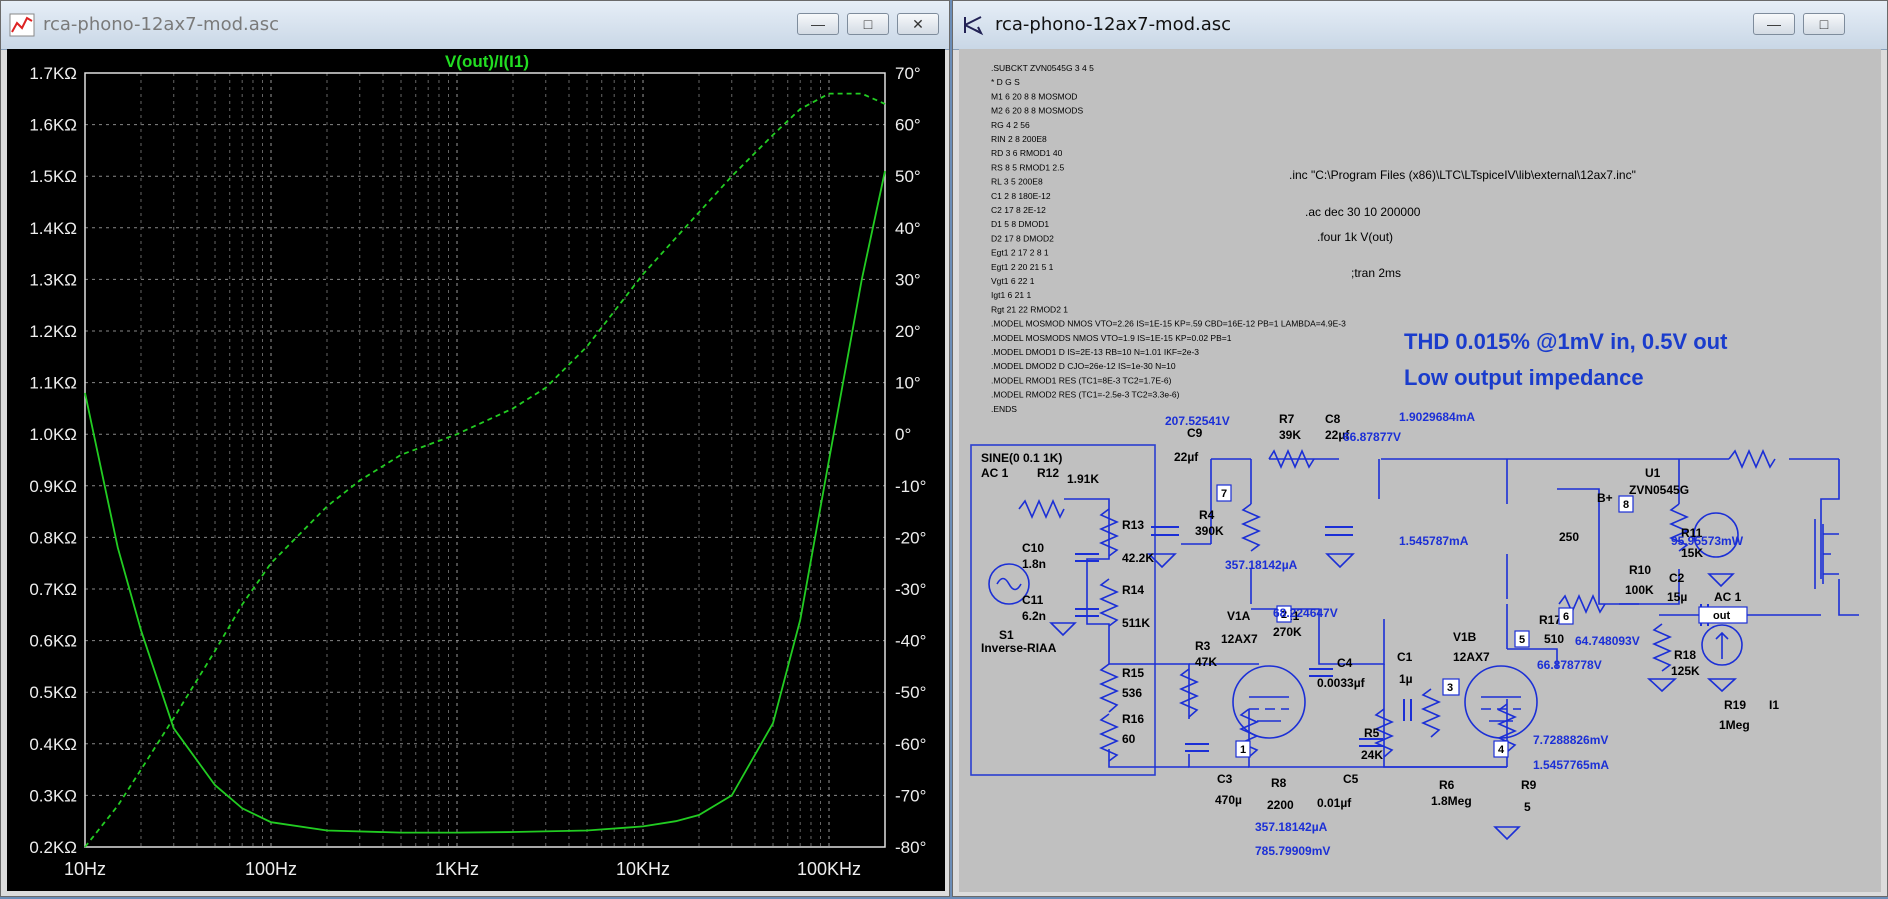  I want to click on c1-value: 1µ, so click(1406, 679).